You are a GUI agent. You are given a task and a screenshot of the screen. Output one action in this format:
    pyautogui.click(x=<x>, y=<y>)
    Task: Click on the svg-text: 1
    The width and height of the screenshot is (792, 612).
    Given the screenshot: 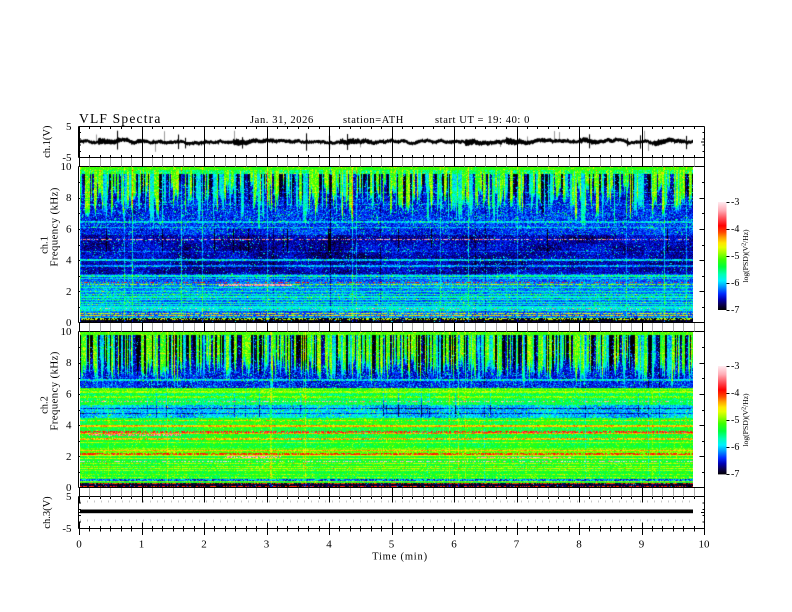 What is the action you would take?
    pyautogui.click(x=142, y=545)
    